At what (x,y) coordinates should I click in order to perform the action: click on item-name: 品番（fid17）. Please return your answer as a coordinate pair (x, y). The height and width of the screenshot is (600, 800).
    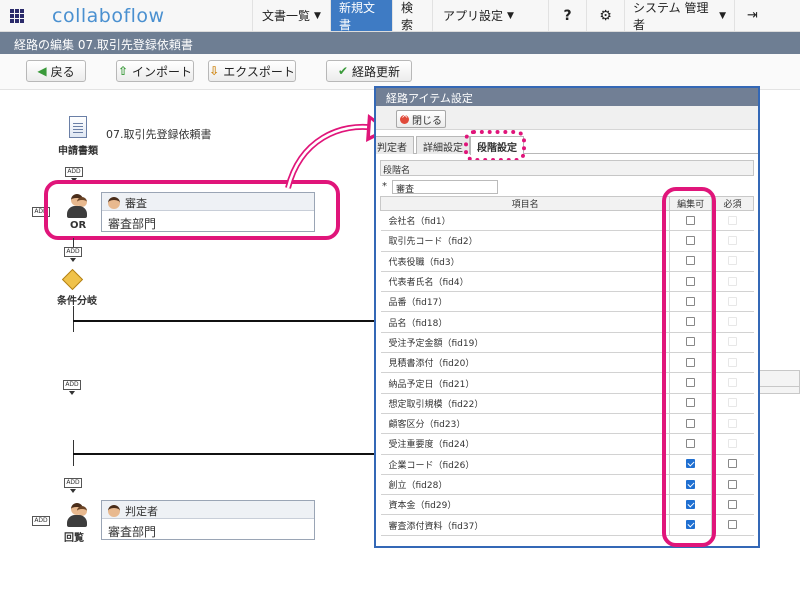
    Looking at the image, I should click on (525, 302).